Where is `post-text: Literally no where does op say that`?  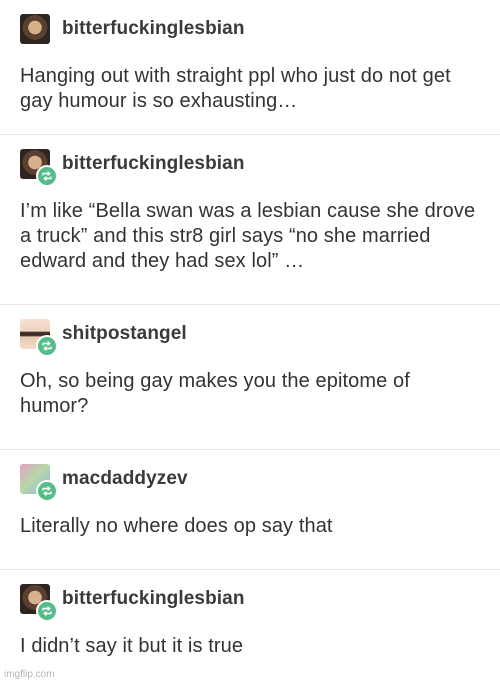
post-text: Literally no where does op say that is located at coordinates (176, 526).